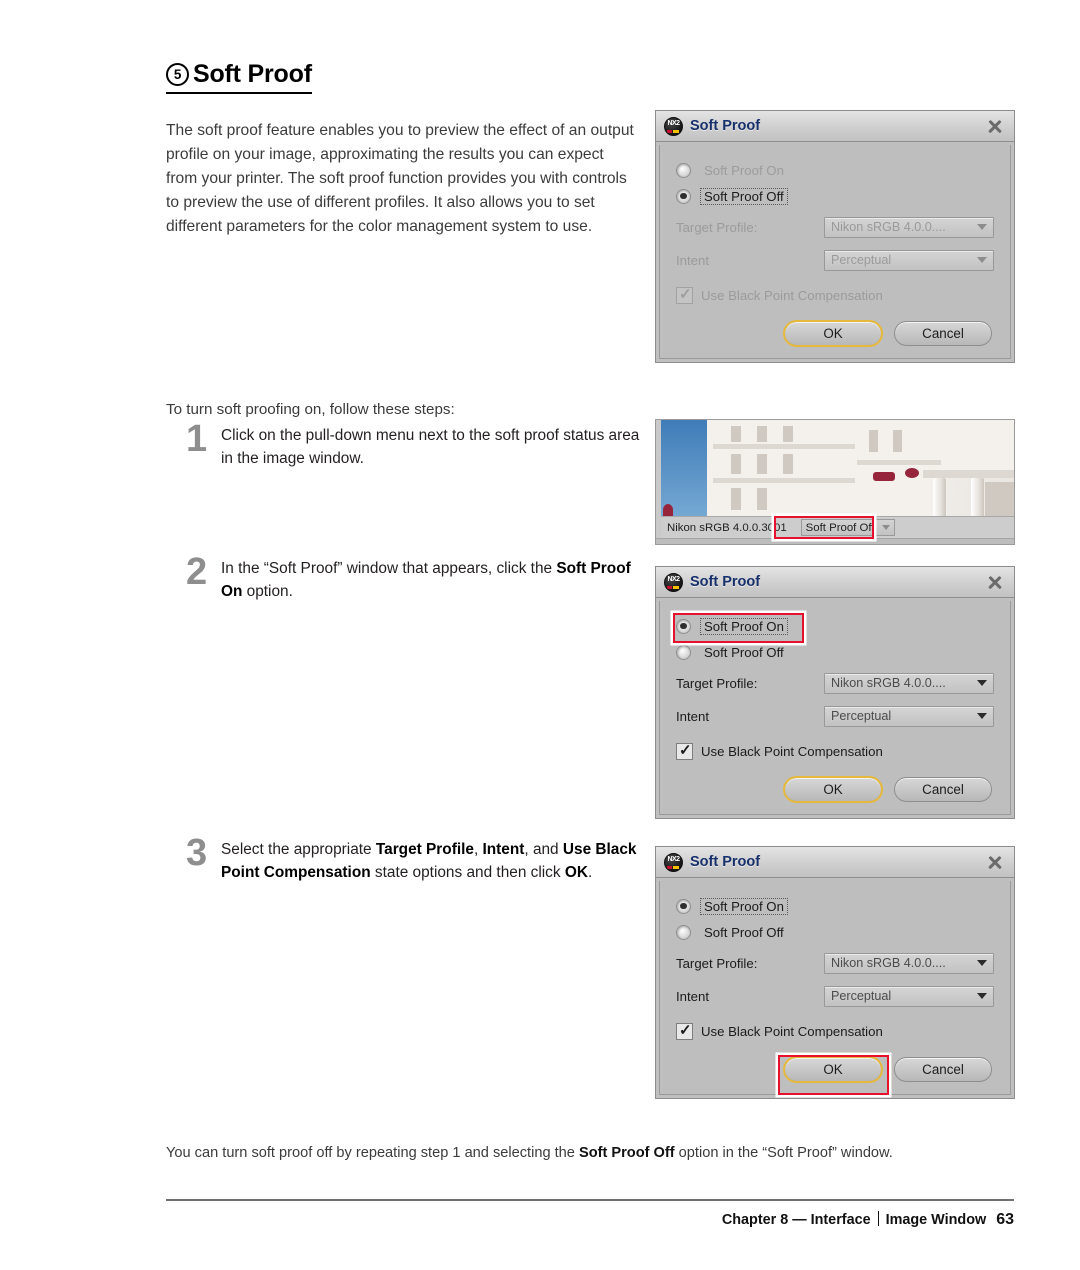 The width and height of the screenshot is (1080, 1270). I want to click on photo-building-right, so click(977, 447).